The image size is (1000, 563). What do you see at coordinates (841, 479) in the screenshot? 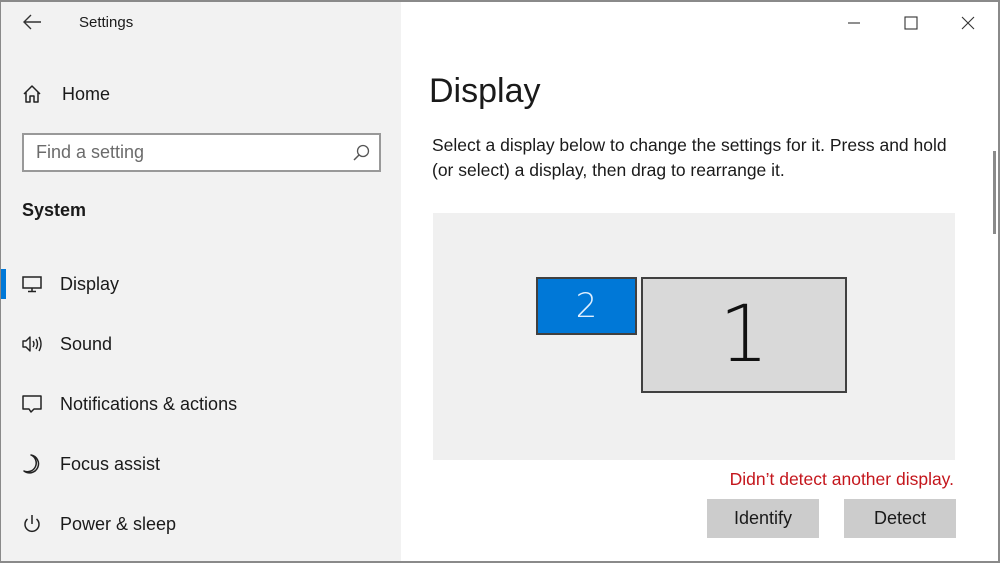
I see `detection-error-message: Didn’t detect another display.` at bounding box center [841, 479].